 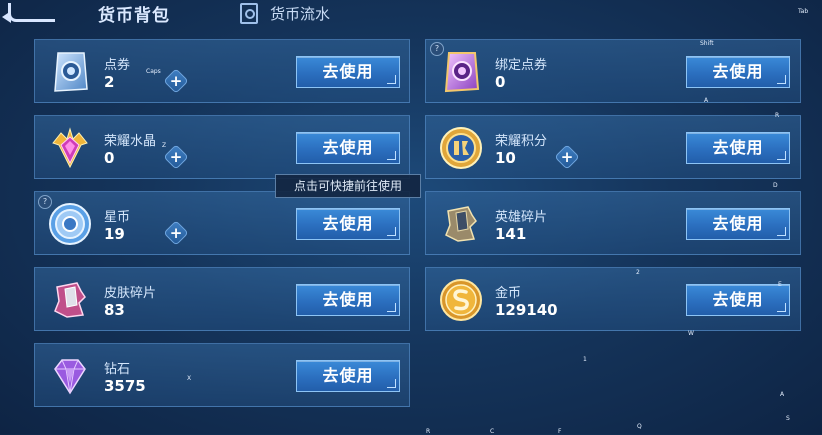 What do you see at coordinates (788, 418) in the screenshot?
I see `key-hint: S` at bounding box center [788, 418].